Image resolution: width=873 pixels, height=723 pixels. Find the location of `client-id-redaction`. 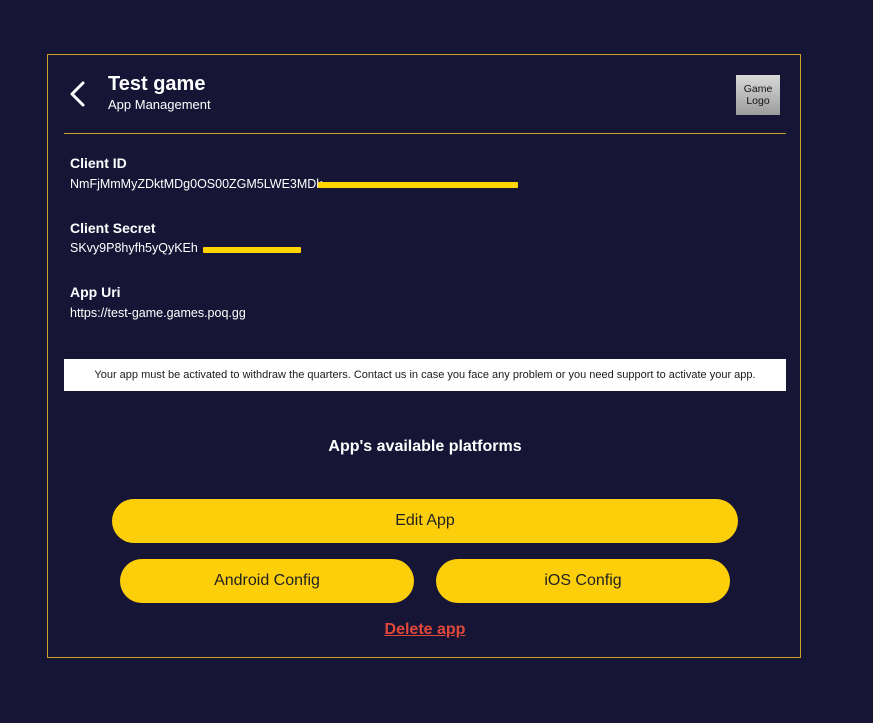

client-id-redaction is located at coordinates (418, 185).